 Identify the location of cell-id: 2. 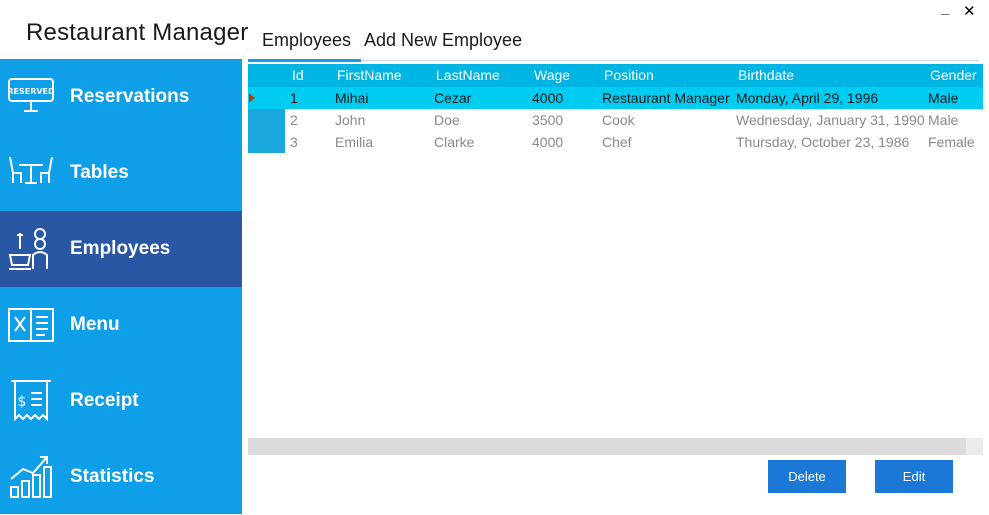
(294, 120).